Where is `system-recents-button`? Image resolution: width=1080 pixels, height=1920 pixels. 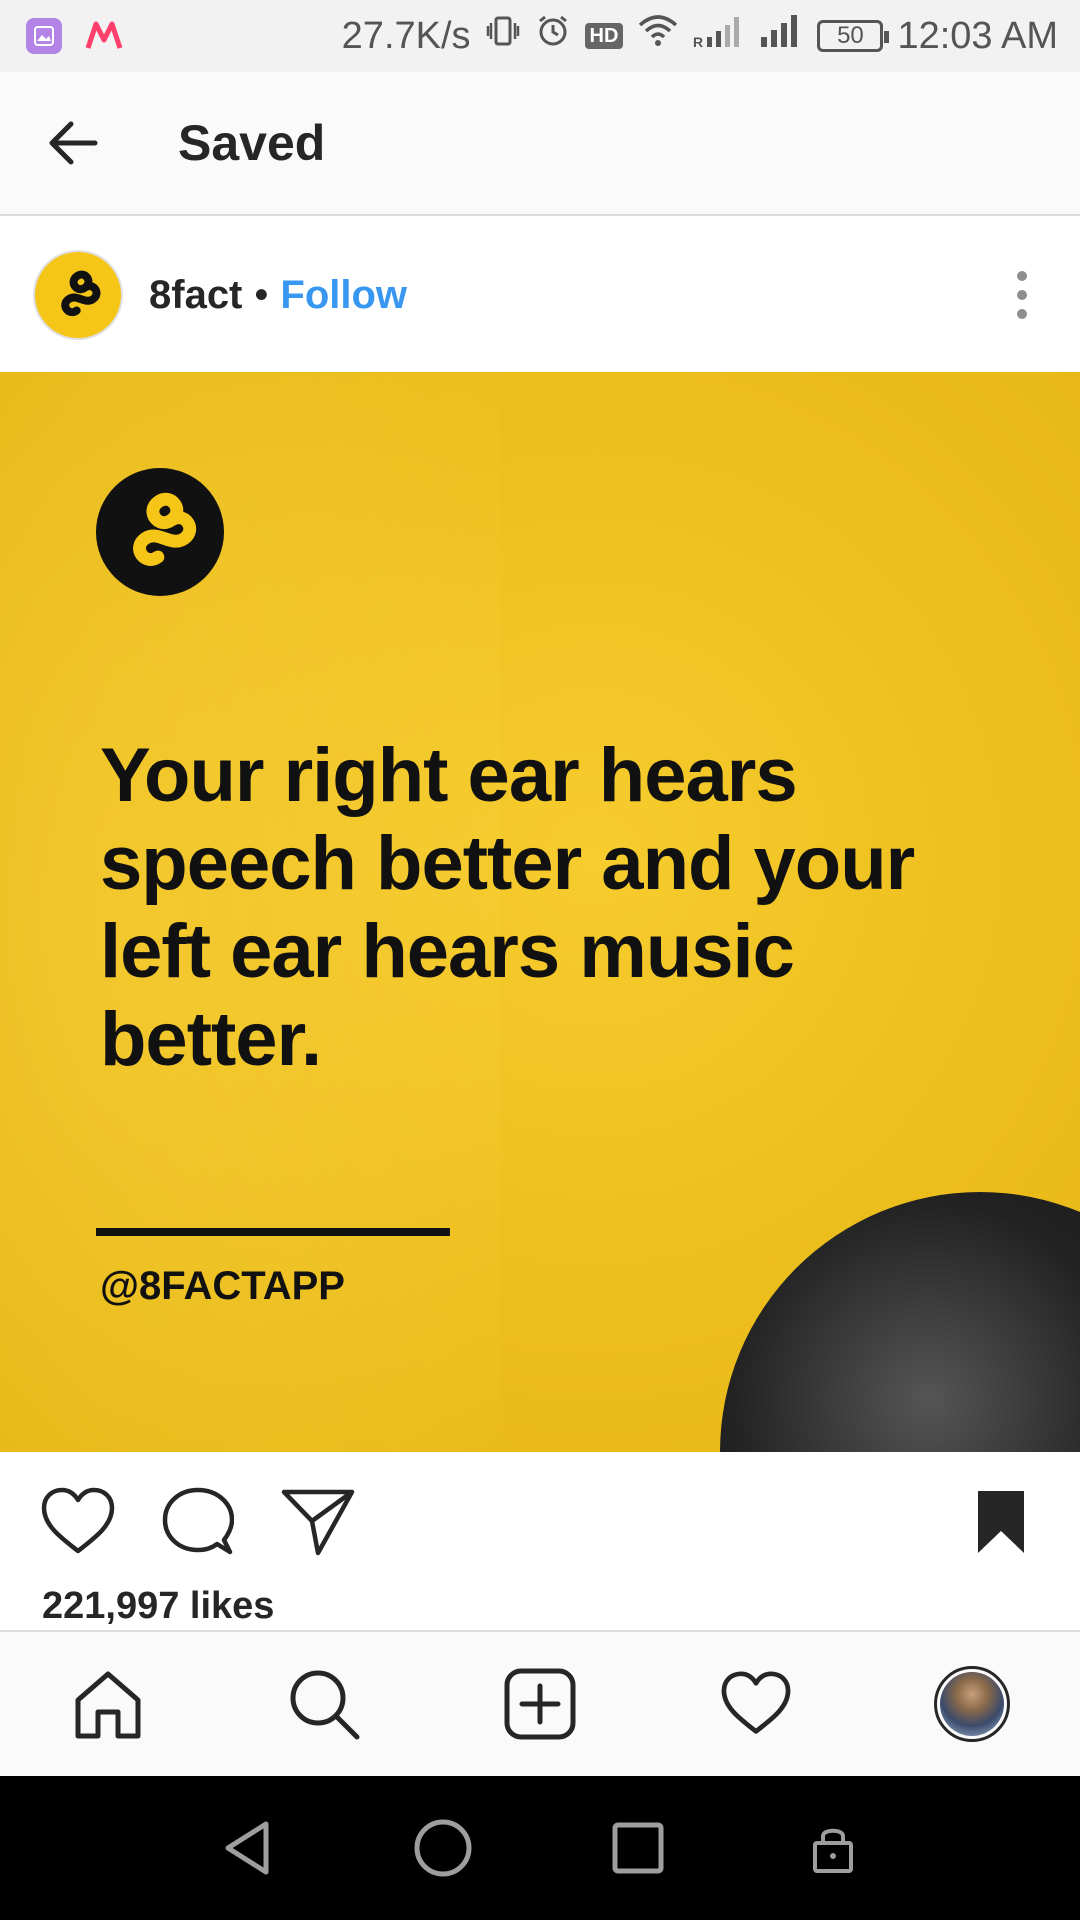
system-recents-button is located at coordinates (638, 1848).